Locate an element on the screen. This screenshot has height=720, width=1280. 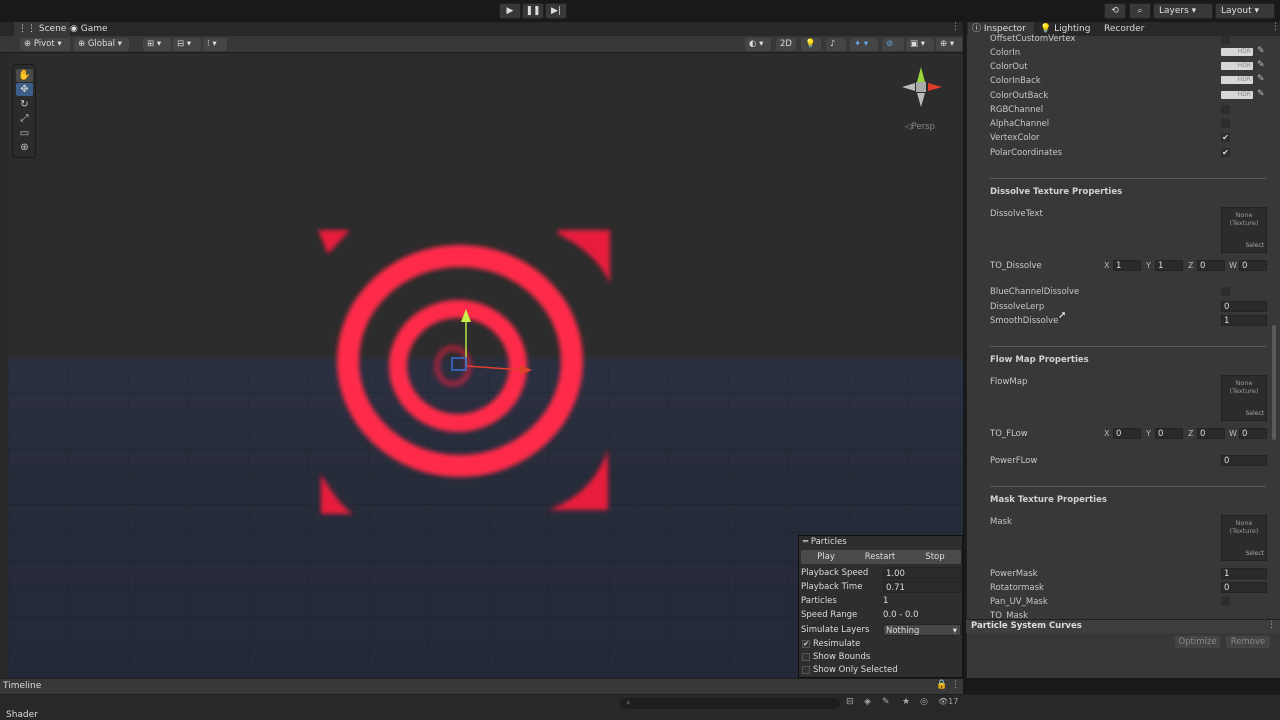
particles-stop-button: Stop is located at coordinates (935, 557).